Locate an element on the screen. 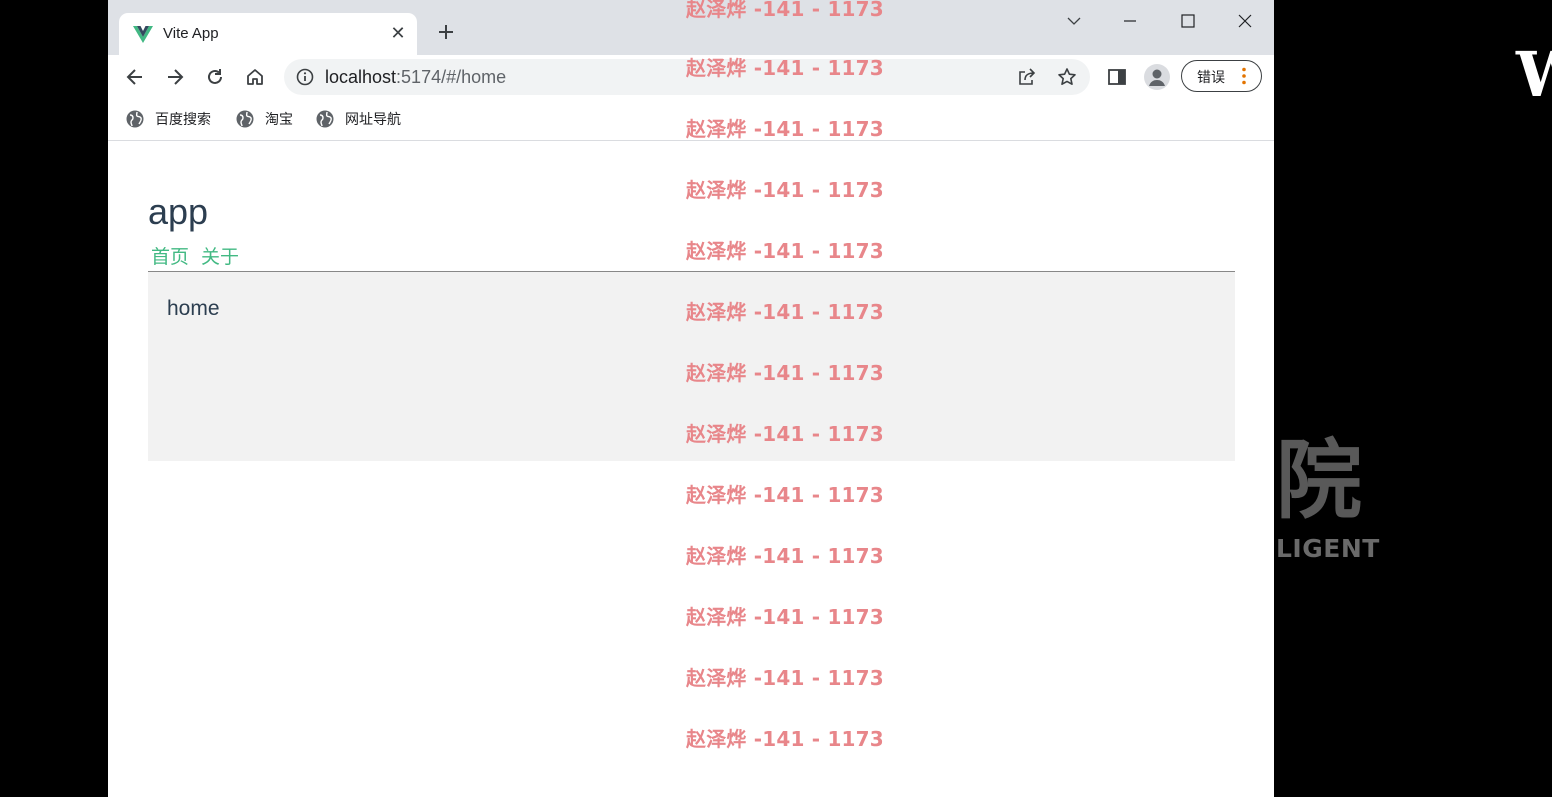 This screenshot has width=1552, height=797. browser-tab: Vite App ✕ is located at coordinates (268, 34).